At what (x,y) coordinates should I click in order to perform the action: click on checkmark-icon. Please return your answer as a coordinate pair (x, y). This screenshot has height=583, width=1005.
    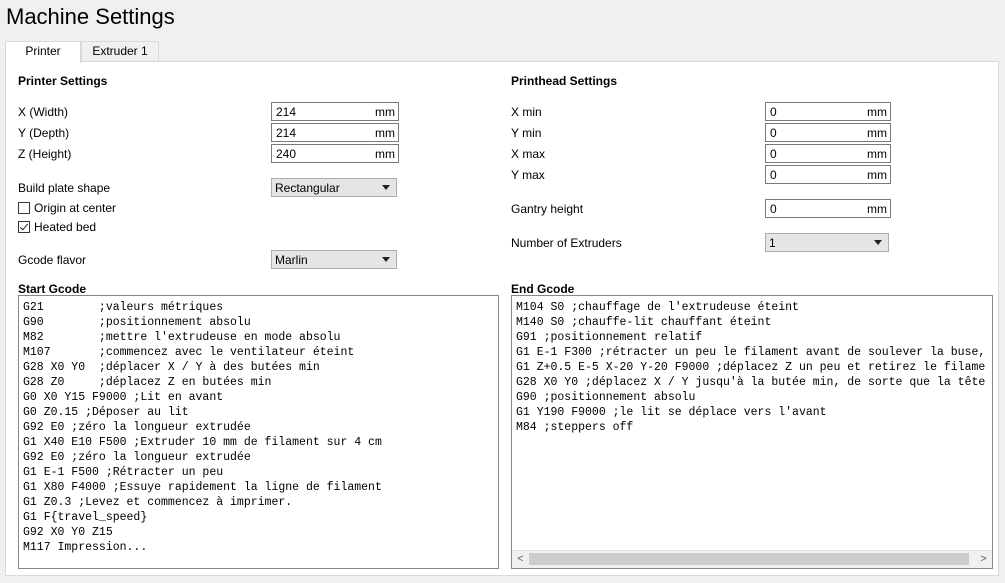
    Looking at the image, I should click on (24, 227).